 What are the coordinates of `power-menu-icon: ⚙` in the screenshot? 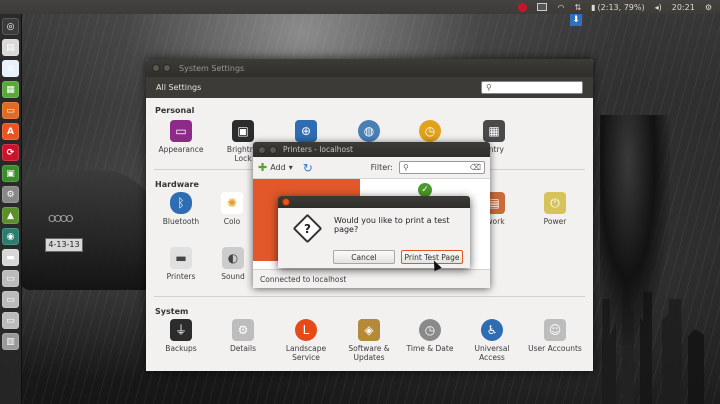 It's located at (708, 7).